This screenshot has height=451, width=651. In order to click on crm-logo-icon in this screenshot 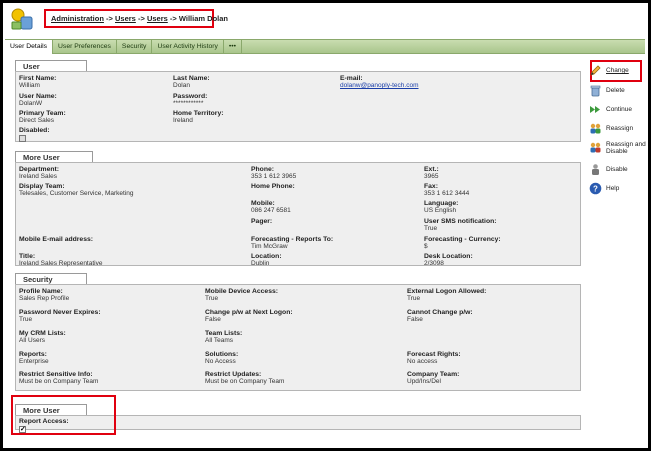, I will do `click(22, 19)`.